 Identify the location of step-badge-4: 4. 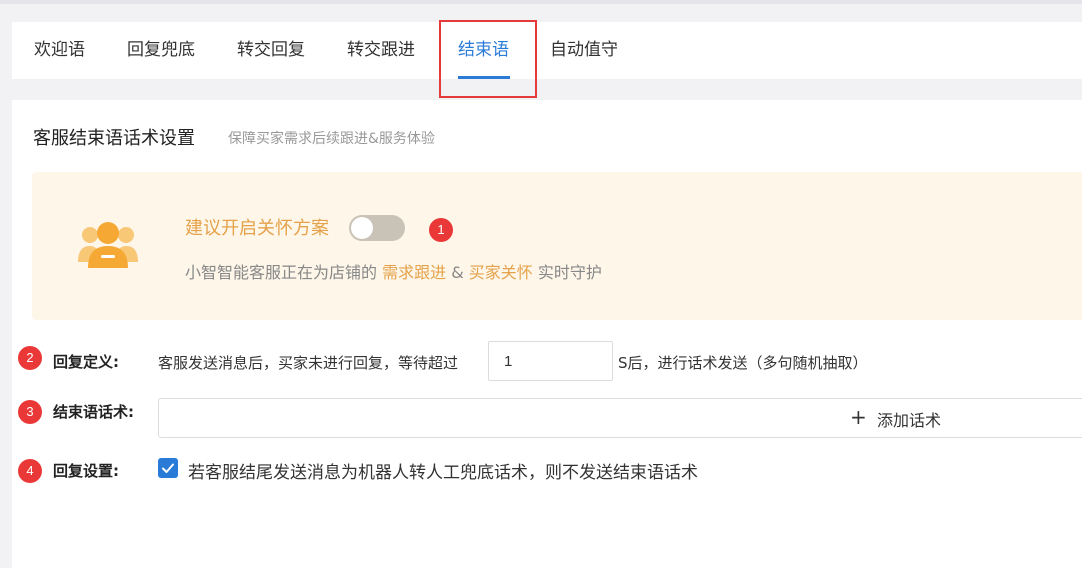
(30, 471).